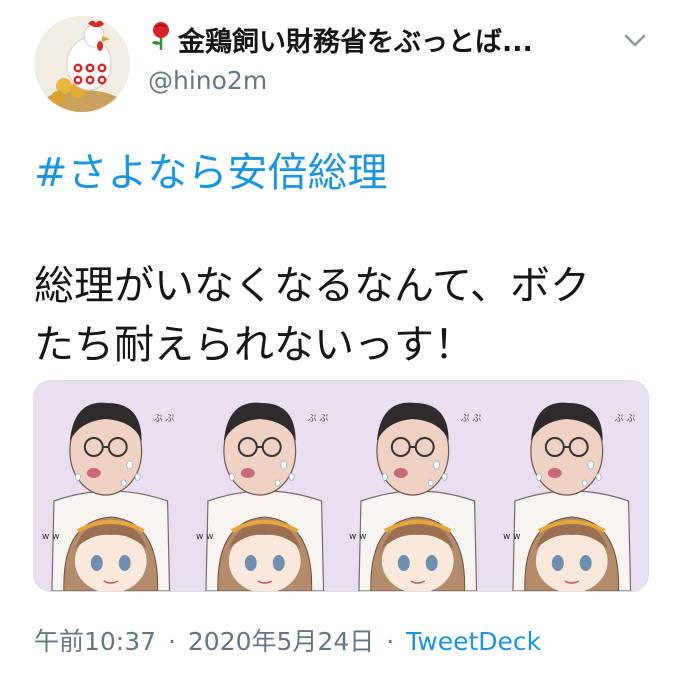  What do you see at coordinates (161, 39) in the screenshot?
I see `rose-icon` at bounding box center [161, 39].